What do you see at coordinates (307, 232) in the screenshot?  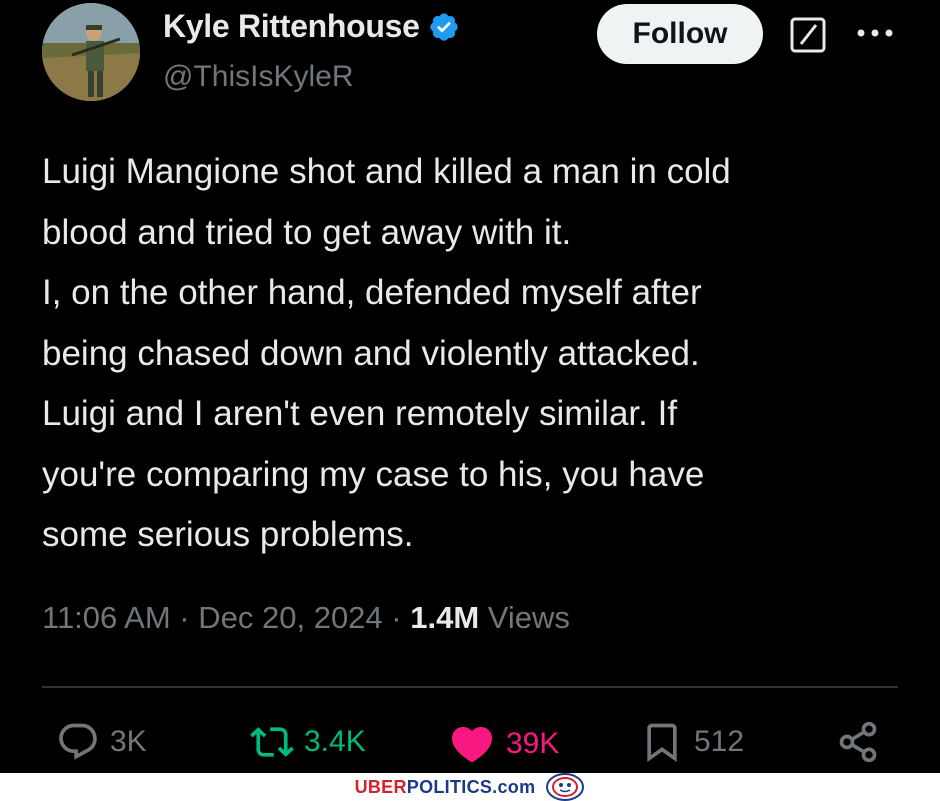 I see `tweet-line: blood and tried to get away with it.` at bounding box center [307, 232].